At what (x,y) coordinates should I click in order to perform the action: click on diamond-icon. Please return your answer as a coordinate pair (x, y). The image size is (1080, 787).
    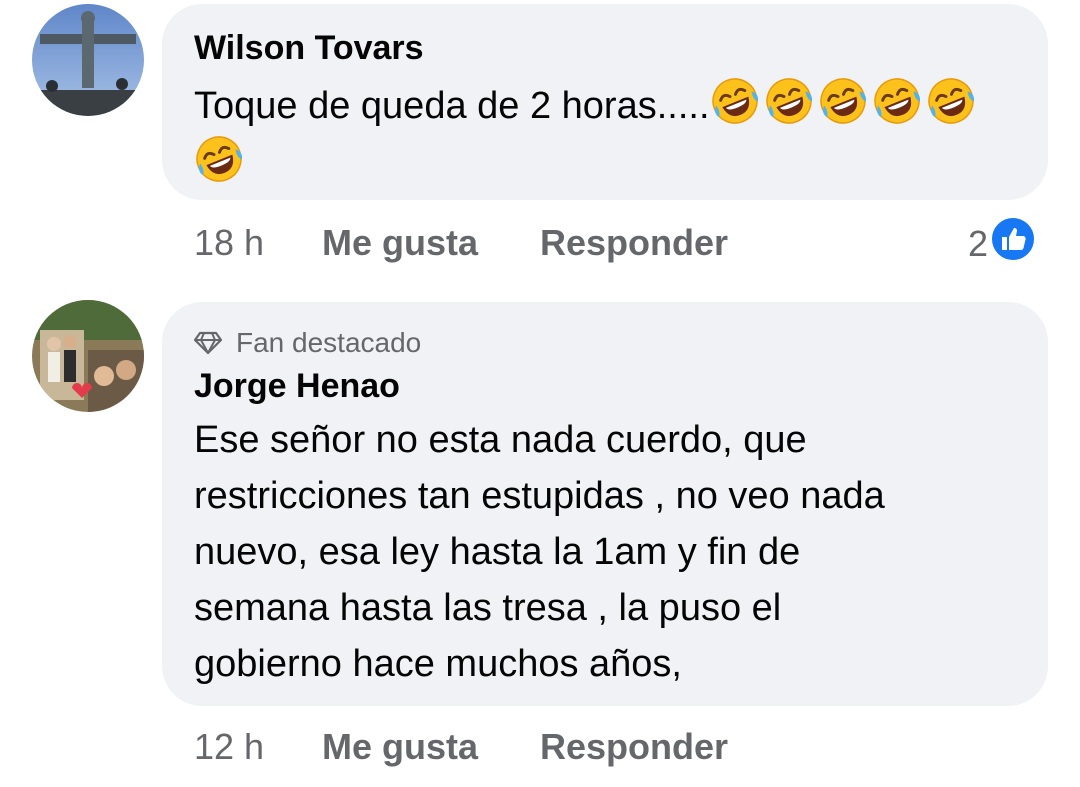
    Looking at the image, I should click on (208, 343).